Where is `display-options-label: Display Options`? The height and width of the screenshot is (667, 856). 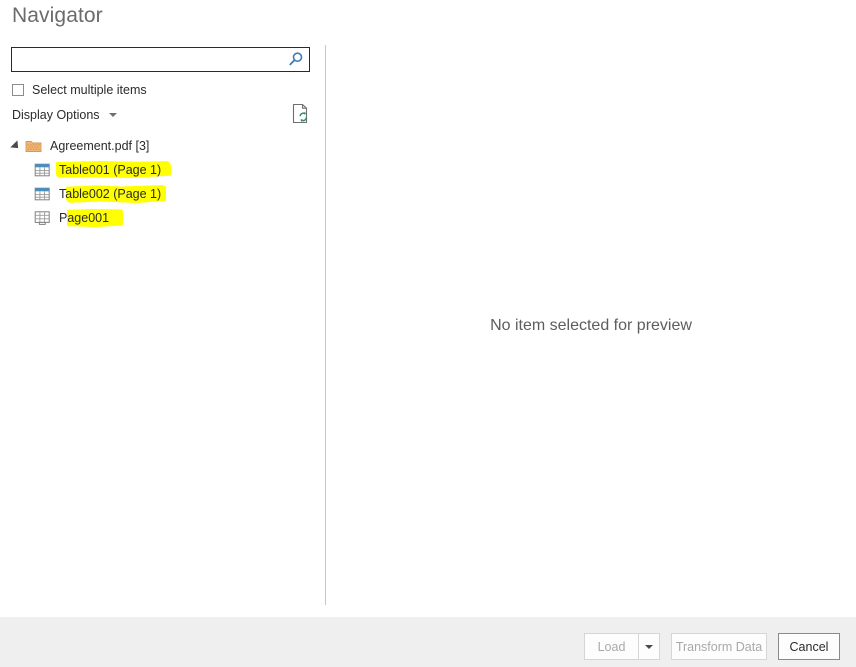 display-options-label: Display Options is located at coordinates (56, 115).